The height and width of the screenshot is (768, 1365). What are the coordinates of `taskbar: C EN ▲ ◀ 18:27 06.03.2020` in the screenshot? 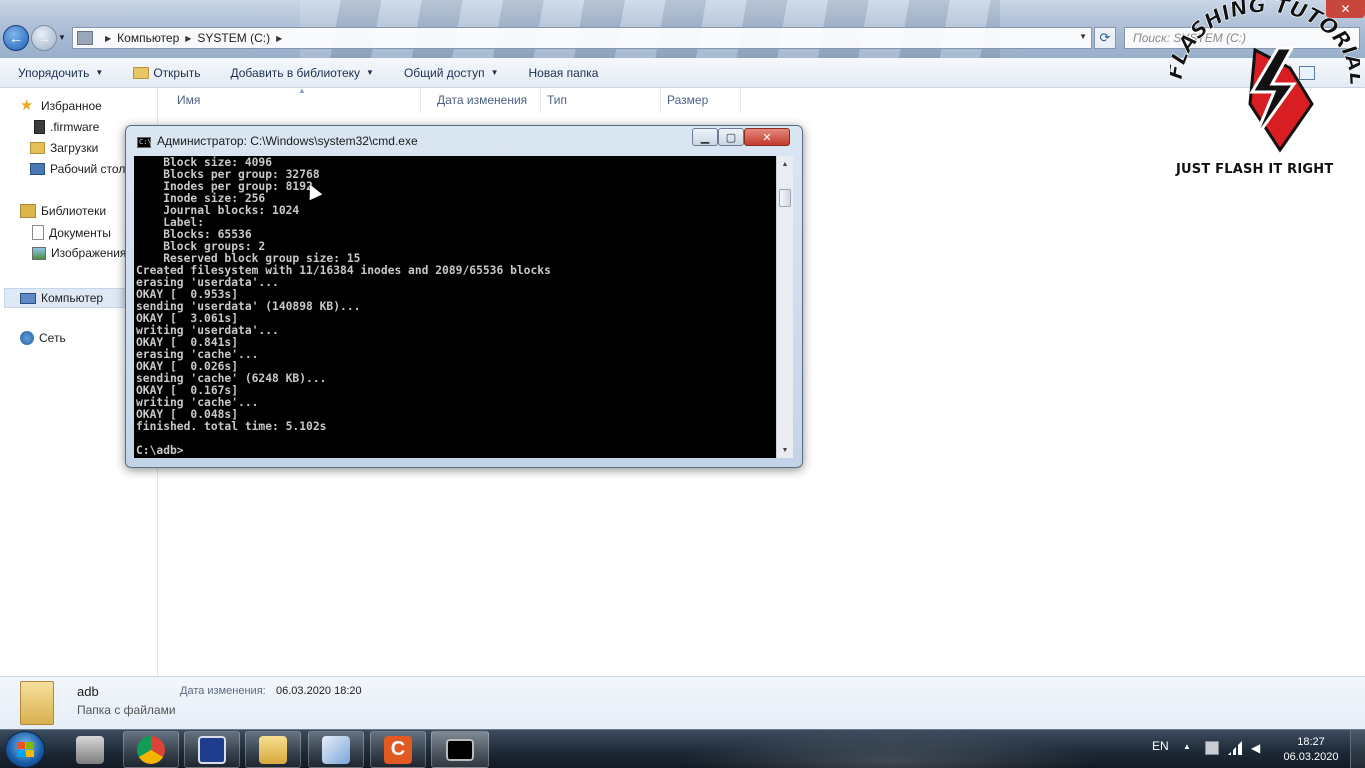 It's located at (682, 748).